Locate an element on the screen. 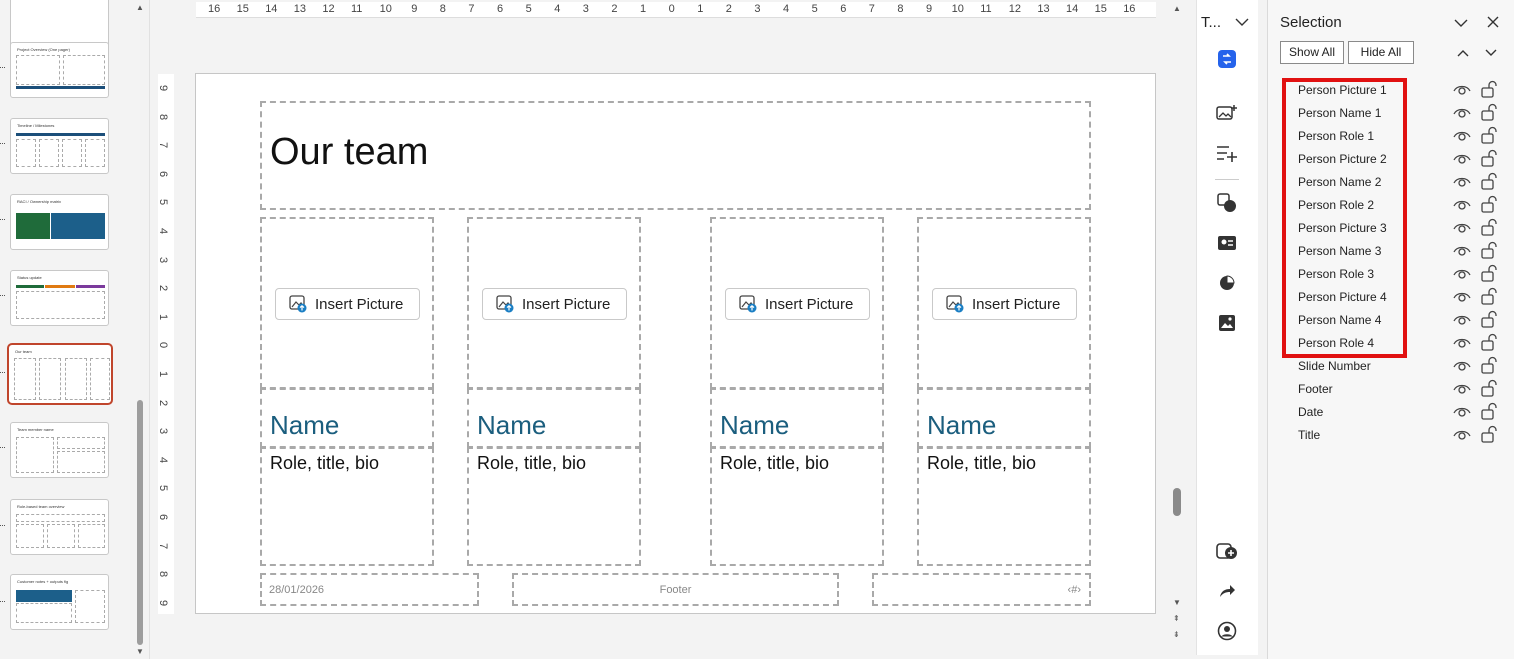 Image resolution: width=1514 pixels, height=659 pixels. slide-thumbnail-selected: Our team is located at coordinates (60, 374).